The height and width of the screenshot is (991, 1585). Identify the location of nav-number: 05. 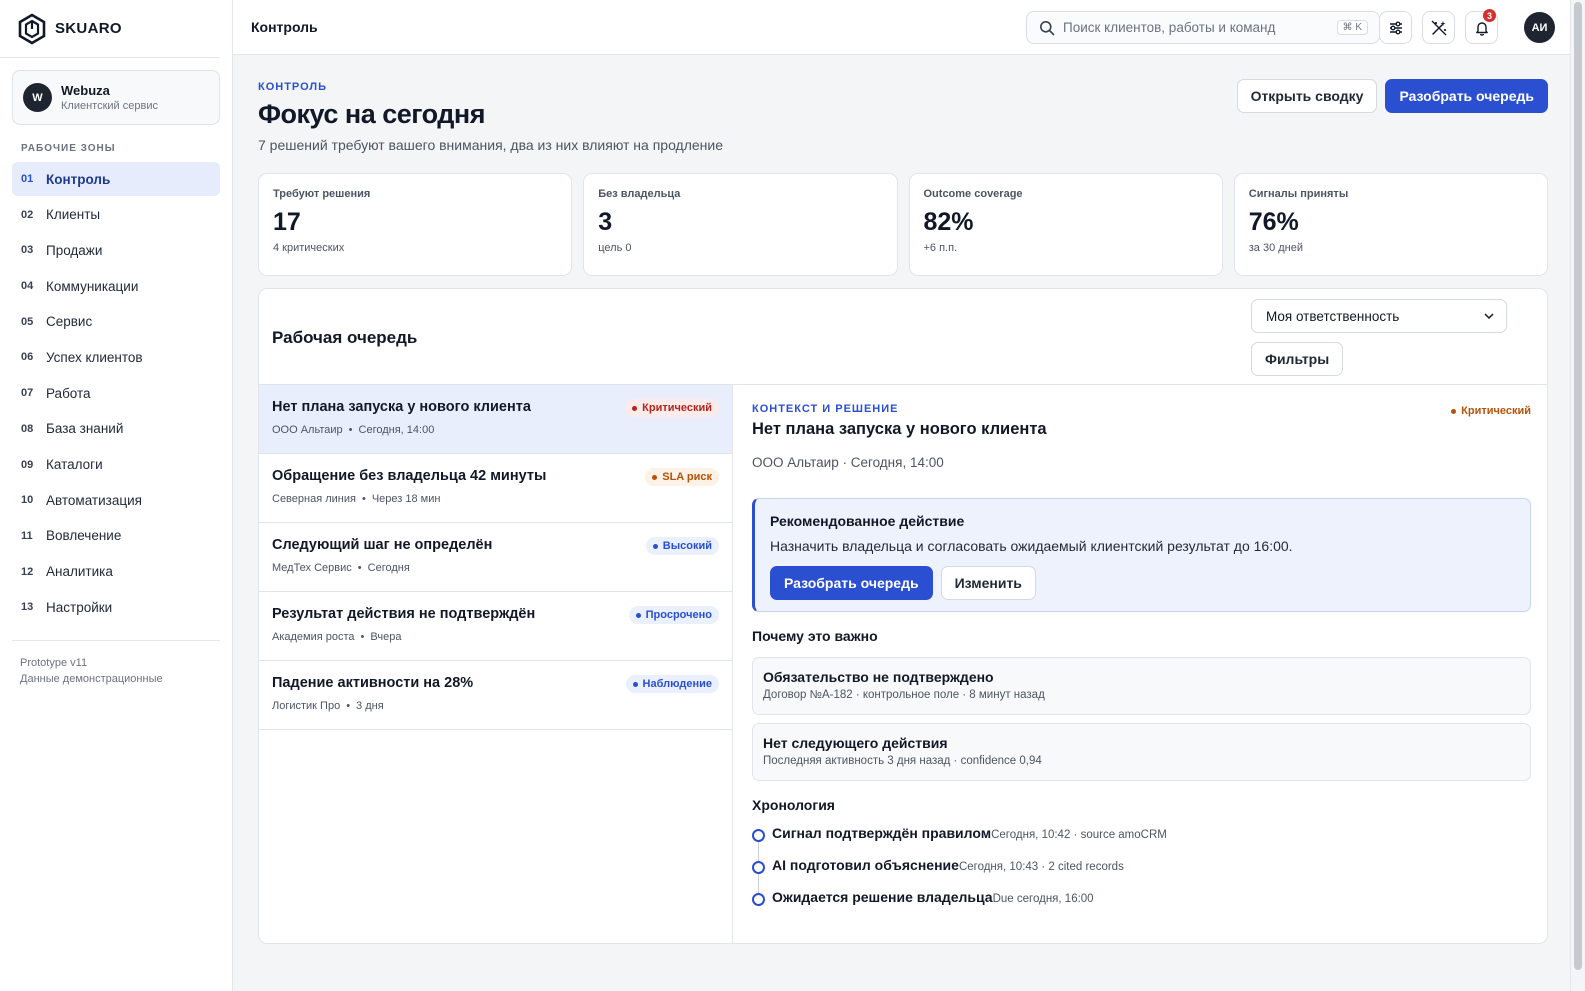
(27, 321).